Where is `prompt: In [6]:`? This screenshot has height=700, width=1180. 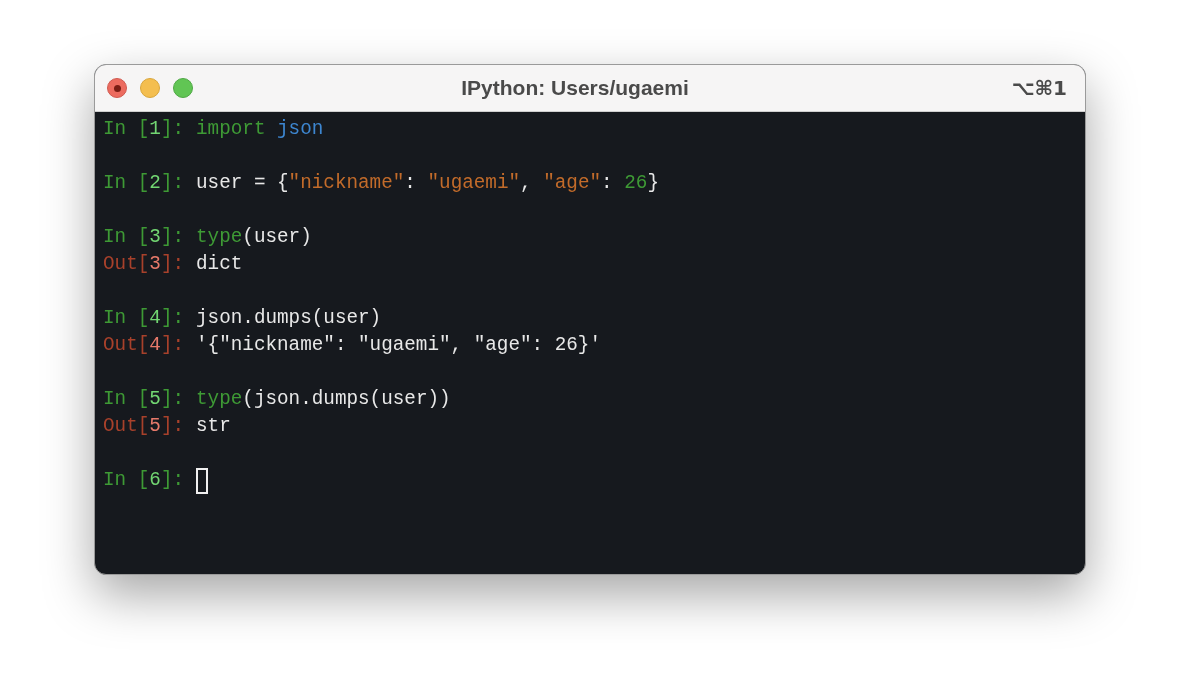 prompt: In [6]: is located at coordinates (144, 481).